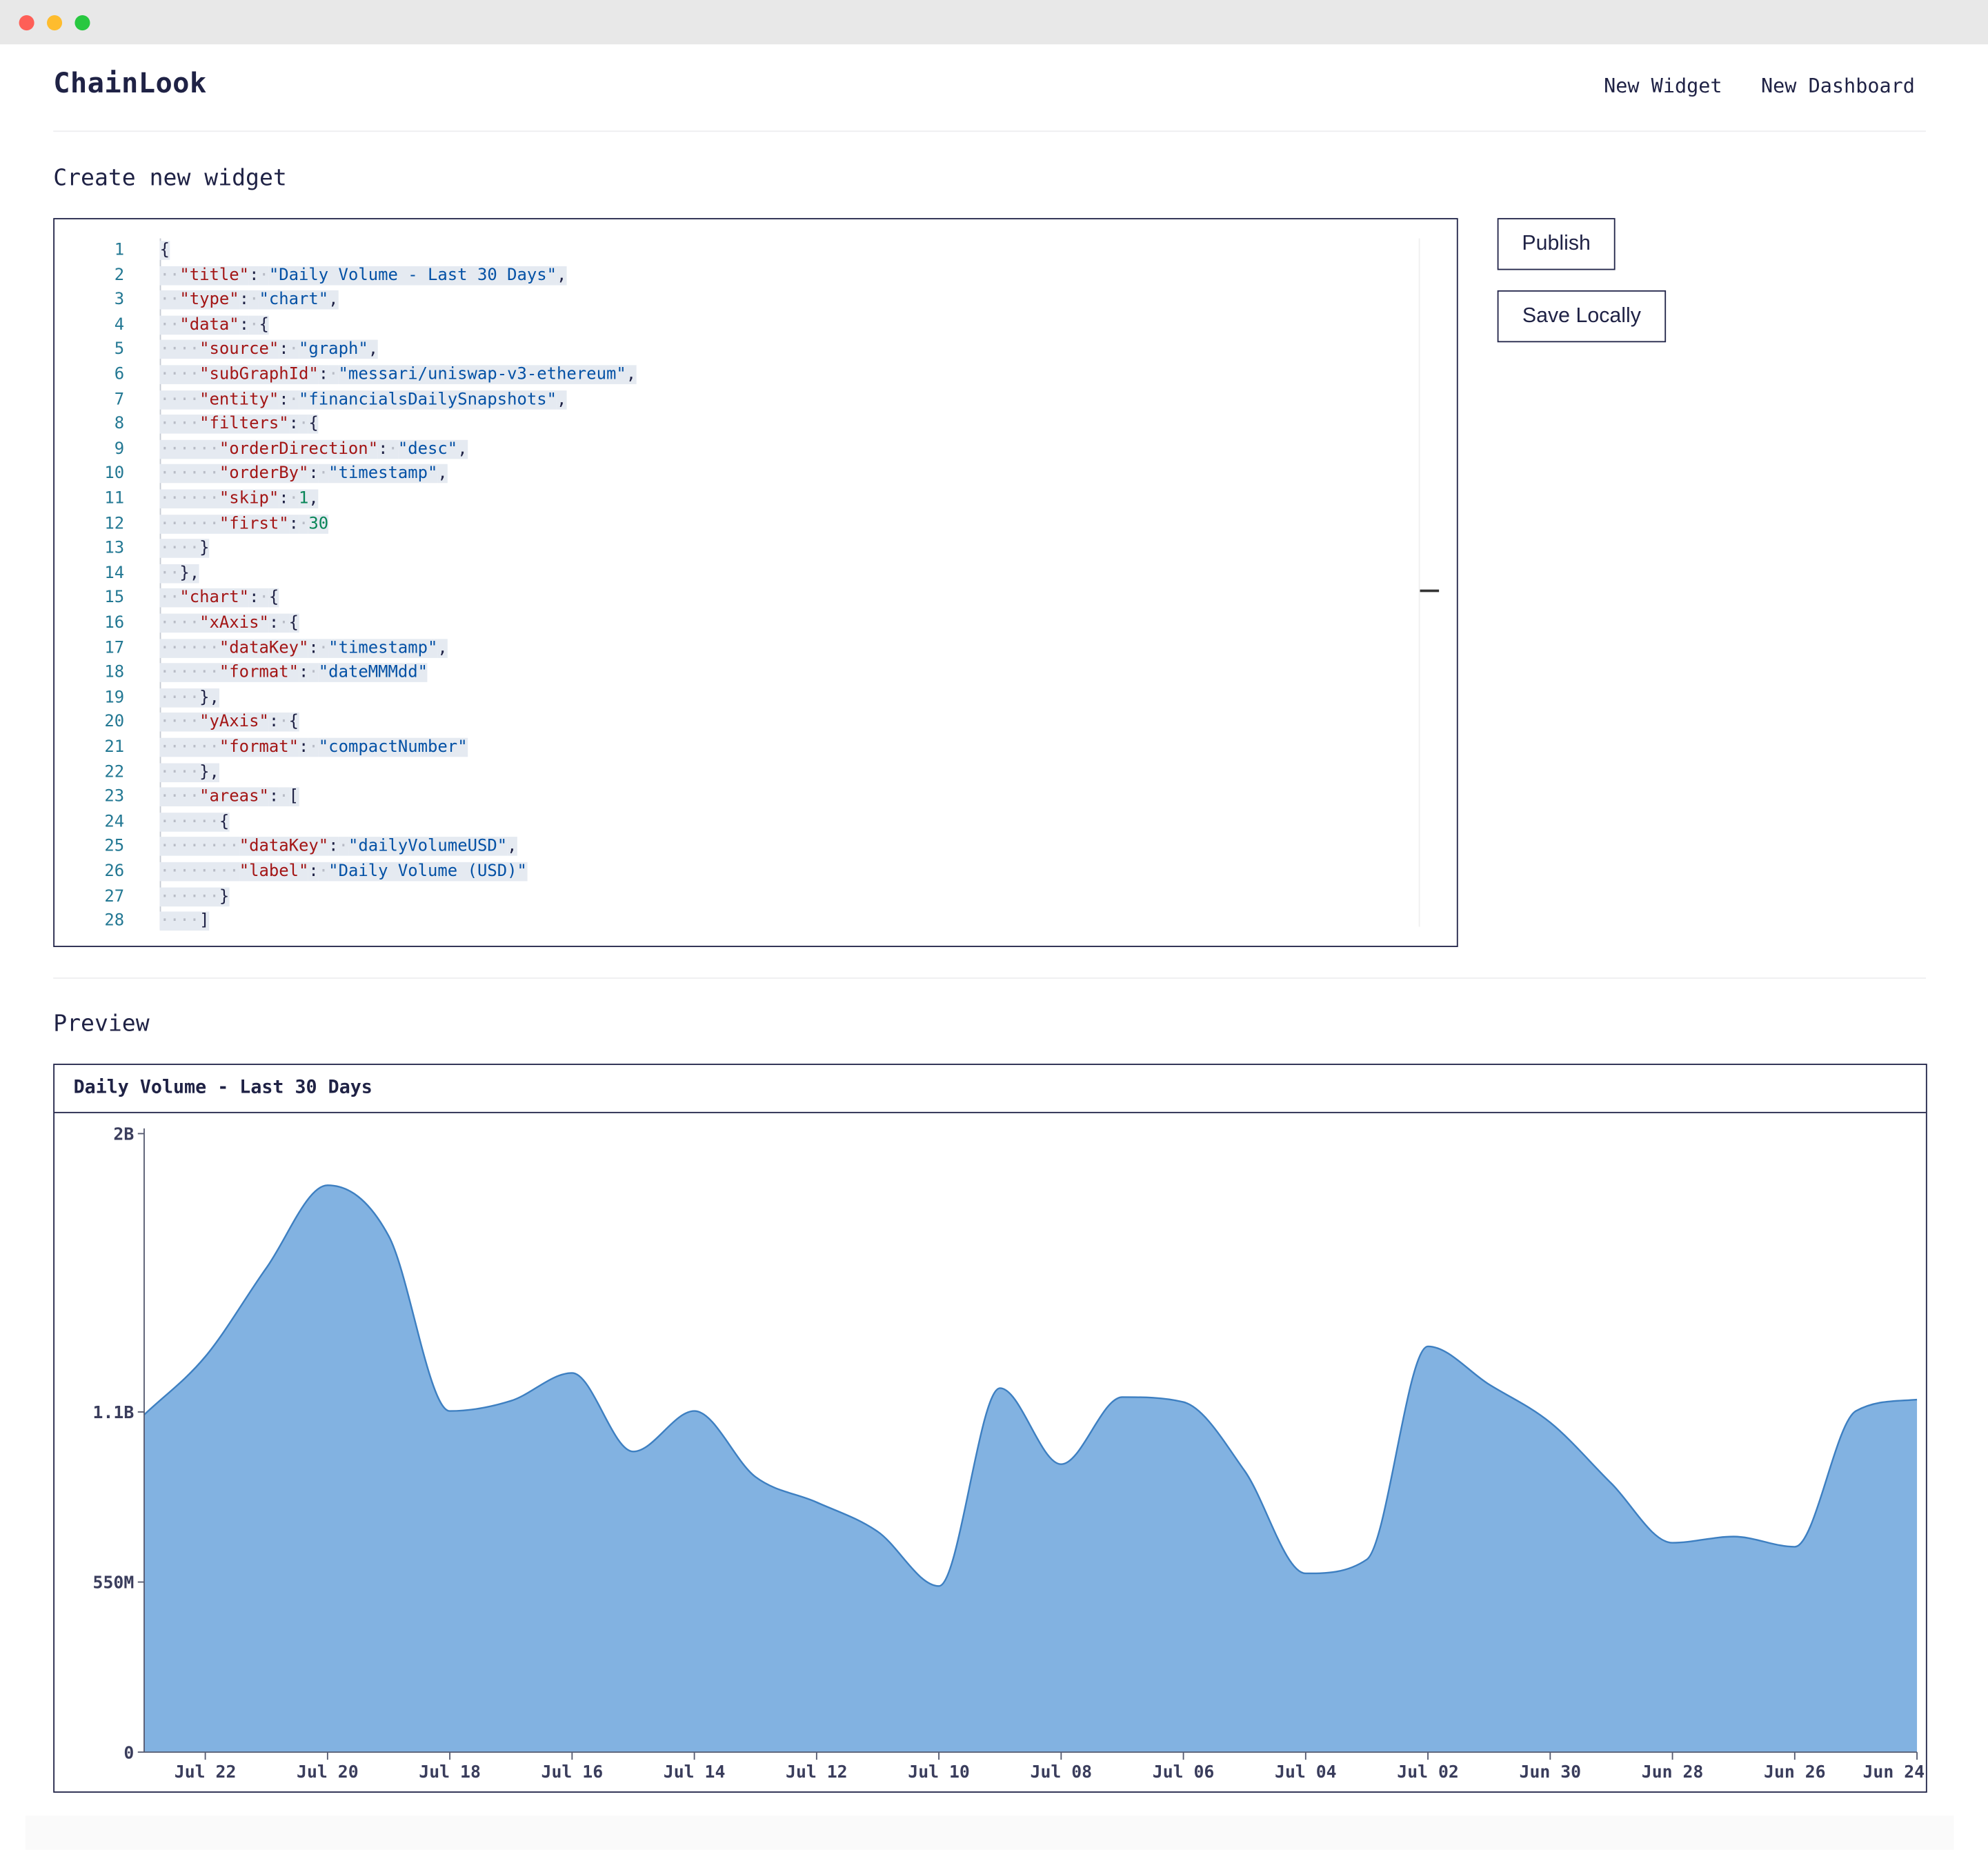 The image size is (1988, 1850). Describe the element at coordinates (450, 1772) in the screenshot. I see `x-tick-label: Jul 18` at that location.